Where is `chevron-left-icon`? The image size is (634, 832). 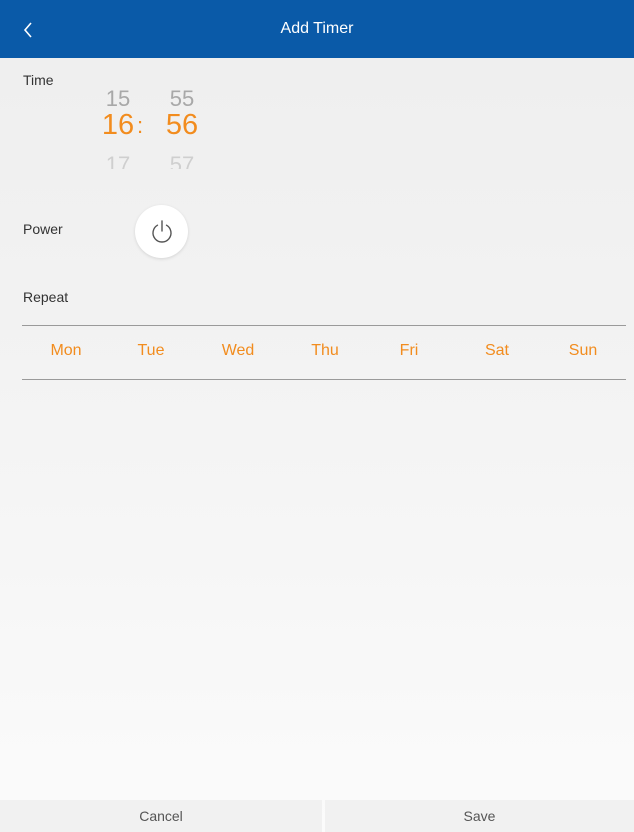 chevron-left-icon is located at coordinates (27, 30).